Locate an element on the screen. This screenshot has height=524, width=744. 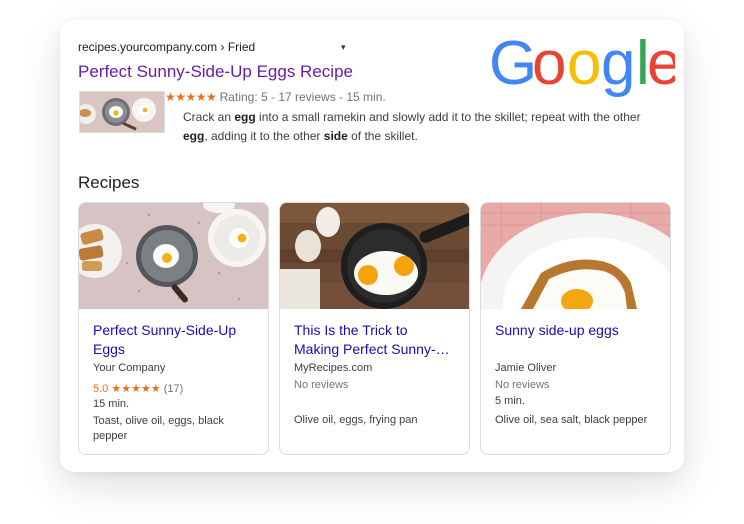
recipe-title-3: Sunny side-up eggs is located at coordinates (578, 330).